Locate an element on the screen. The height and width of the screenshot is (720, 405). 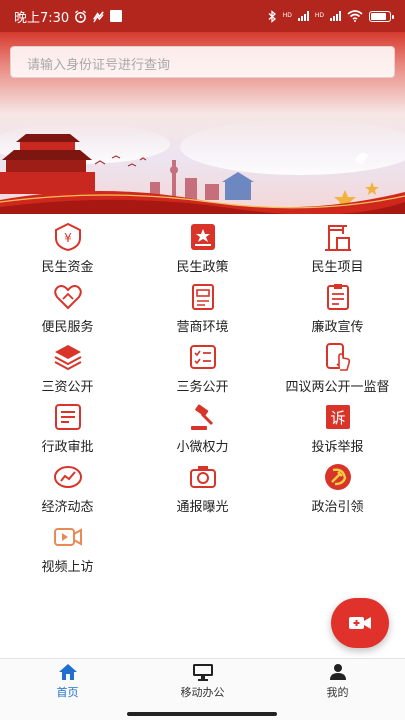
menu-label-2: 民生政策 is located at coordinates (202, 267).